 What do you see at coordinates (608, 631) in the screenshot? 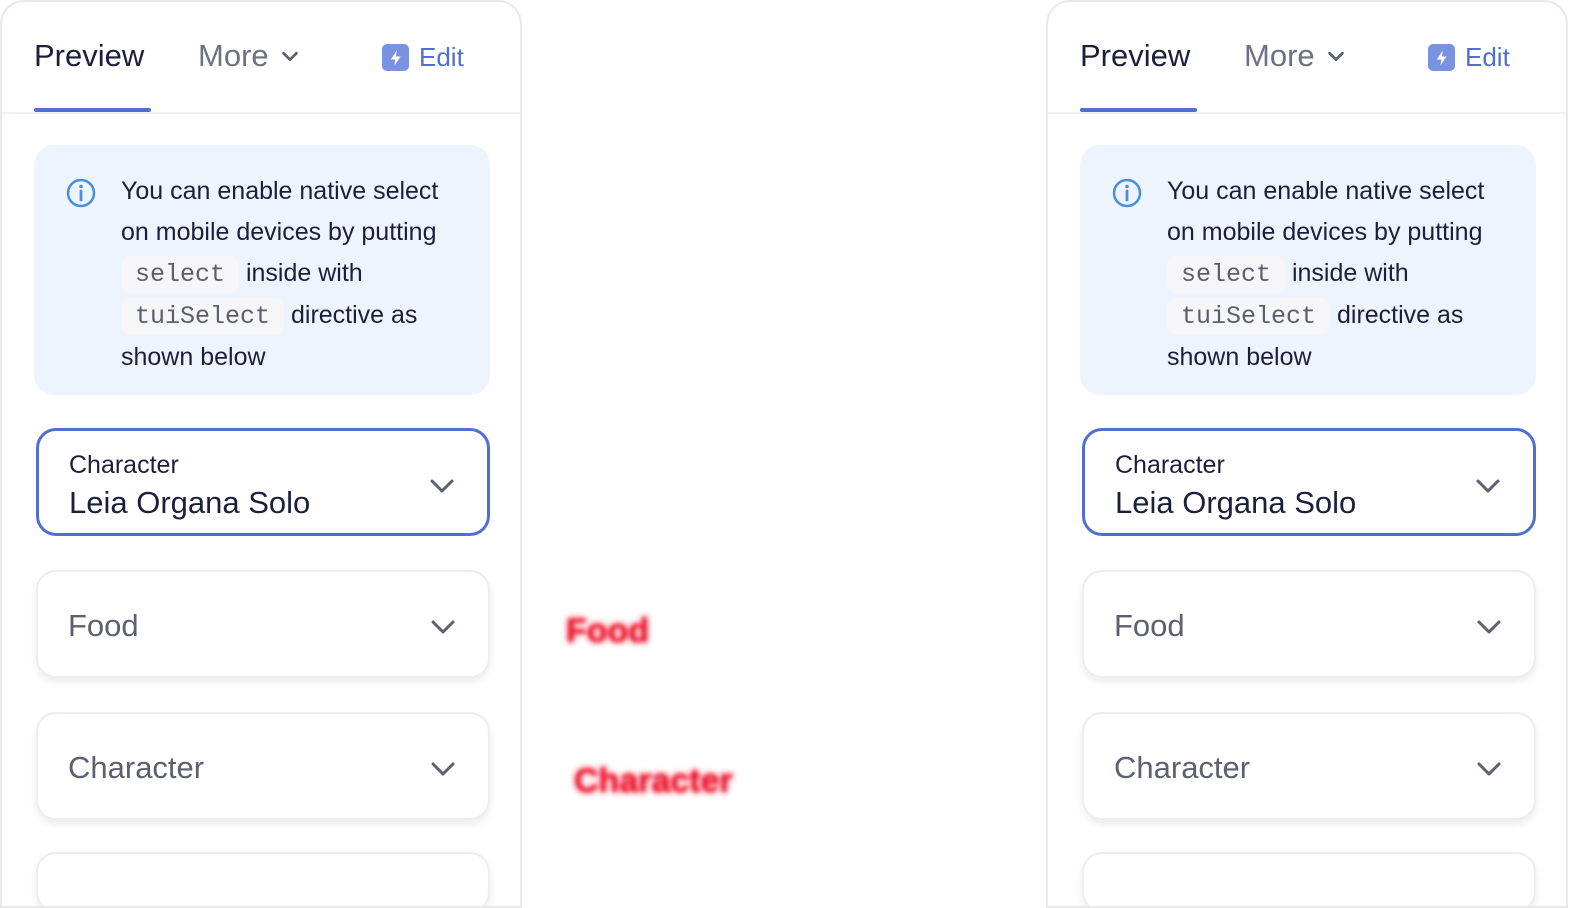
I see `scribble-food: Food` at bounding box center [608, 631].